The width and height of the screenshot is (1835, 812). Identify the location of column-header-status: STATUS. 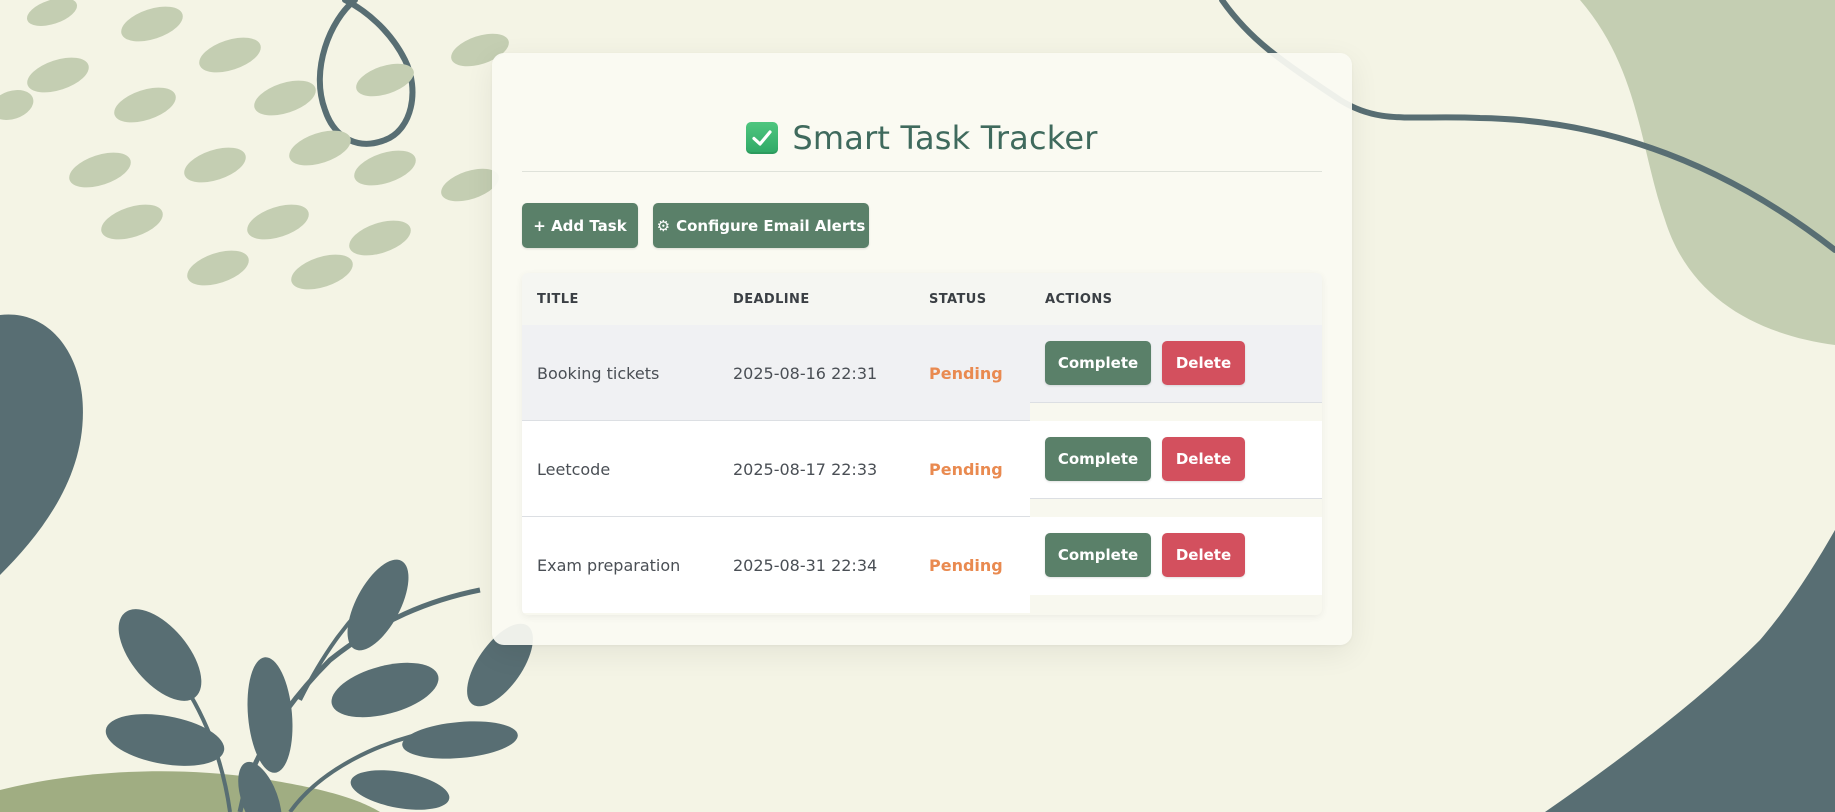
(958, 299).